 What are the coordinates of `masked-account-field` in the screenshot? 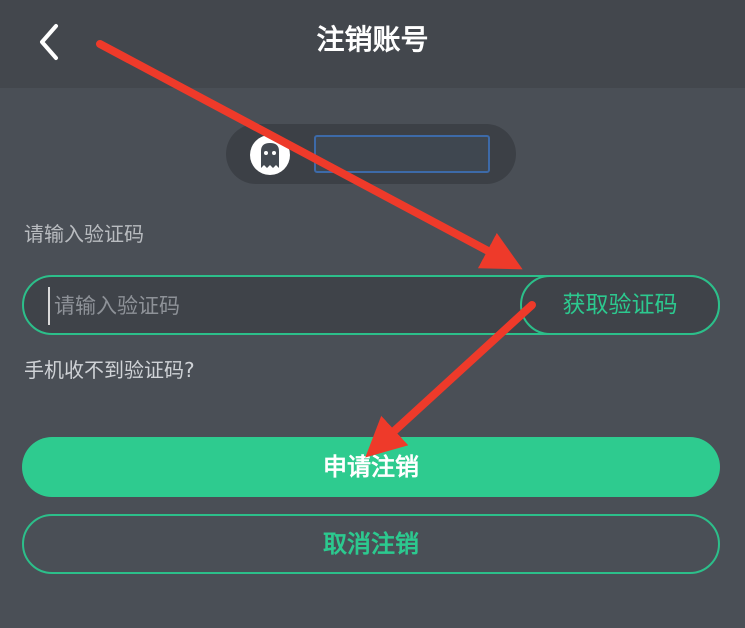 It's located at (402, 154).